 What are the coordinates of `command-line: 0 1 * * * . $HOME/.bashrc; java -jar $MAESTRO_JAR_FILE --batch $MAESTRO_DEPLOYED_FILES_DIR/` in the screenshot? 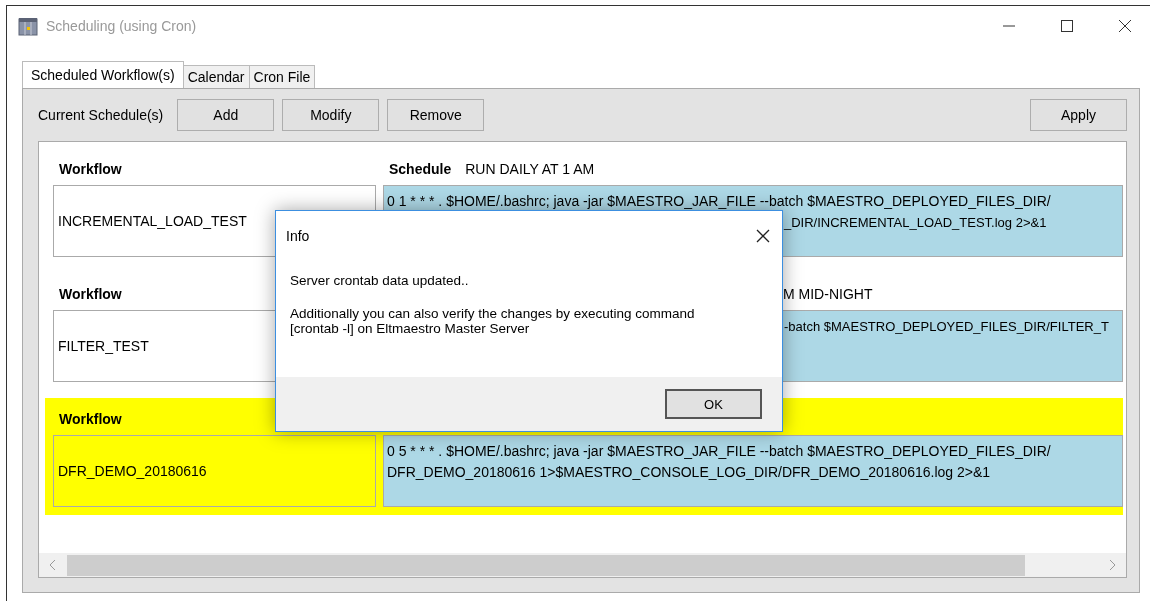 It's located at (719, 201).